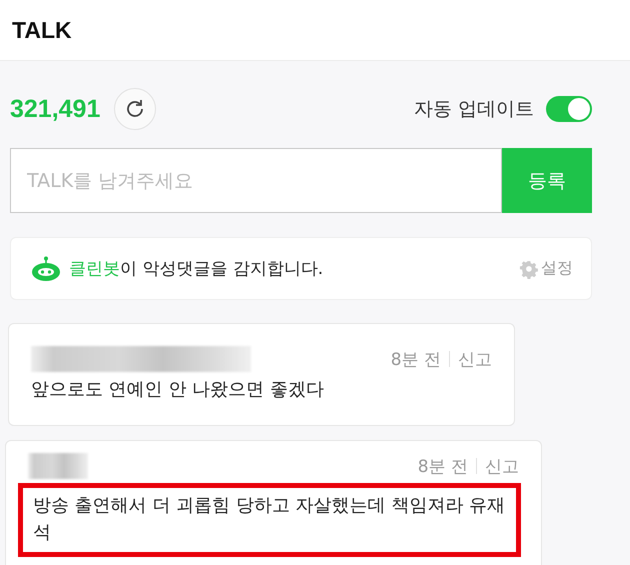  I want to click on comment-text: 방송 출연해서 더 괴롭힘 당하고 자살했는데 책임져라 유재석, so click(269, 520).